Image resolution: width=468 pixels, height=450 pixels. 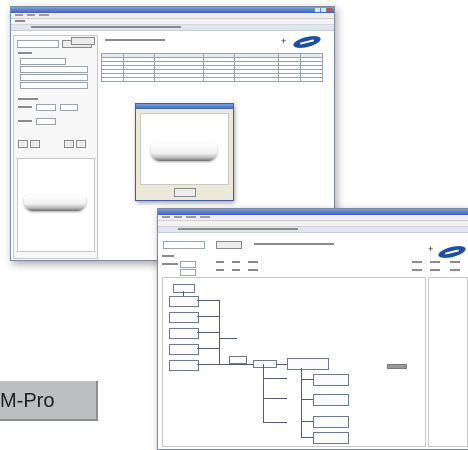 I want to click on unit-preview-dialog, so click(x=184, y=152).